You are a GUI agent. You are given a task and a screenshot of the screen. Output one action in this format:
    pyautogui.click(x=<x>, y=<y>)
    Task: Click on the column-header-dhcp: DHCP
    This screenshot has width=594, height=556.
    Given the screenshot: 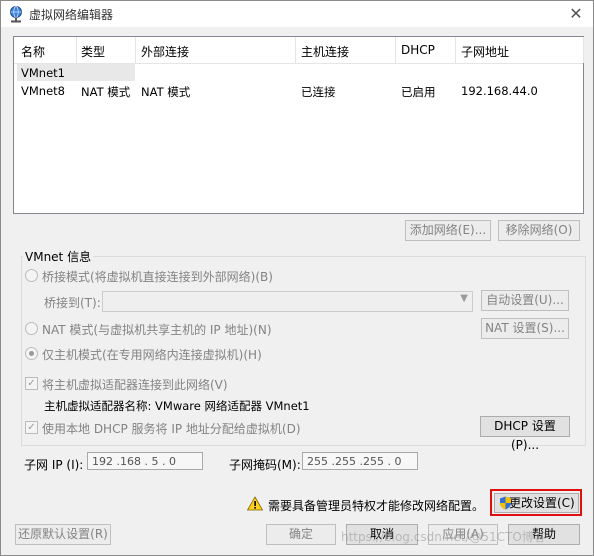 What is the action you would take?
    pyautogui.click(x=418, y=50)
    